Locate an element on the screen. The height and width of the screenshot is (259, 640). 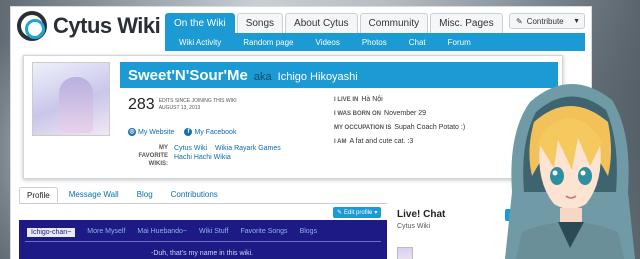
chat-user-avatar is located at coordinates (405, 253).